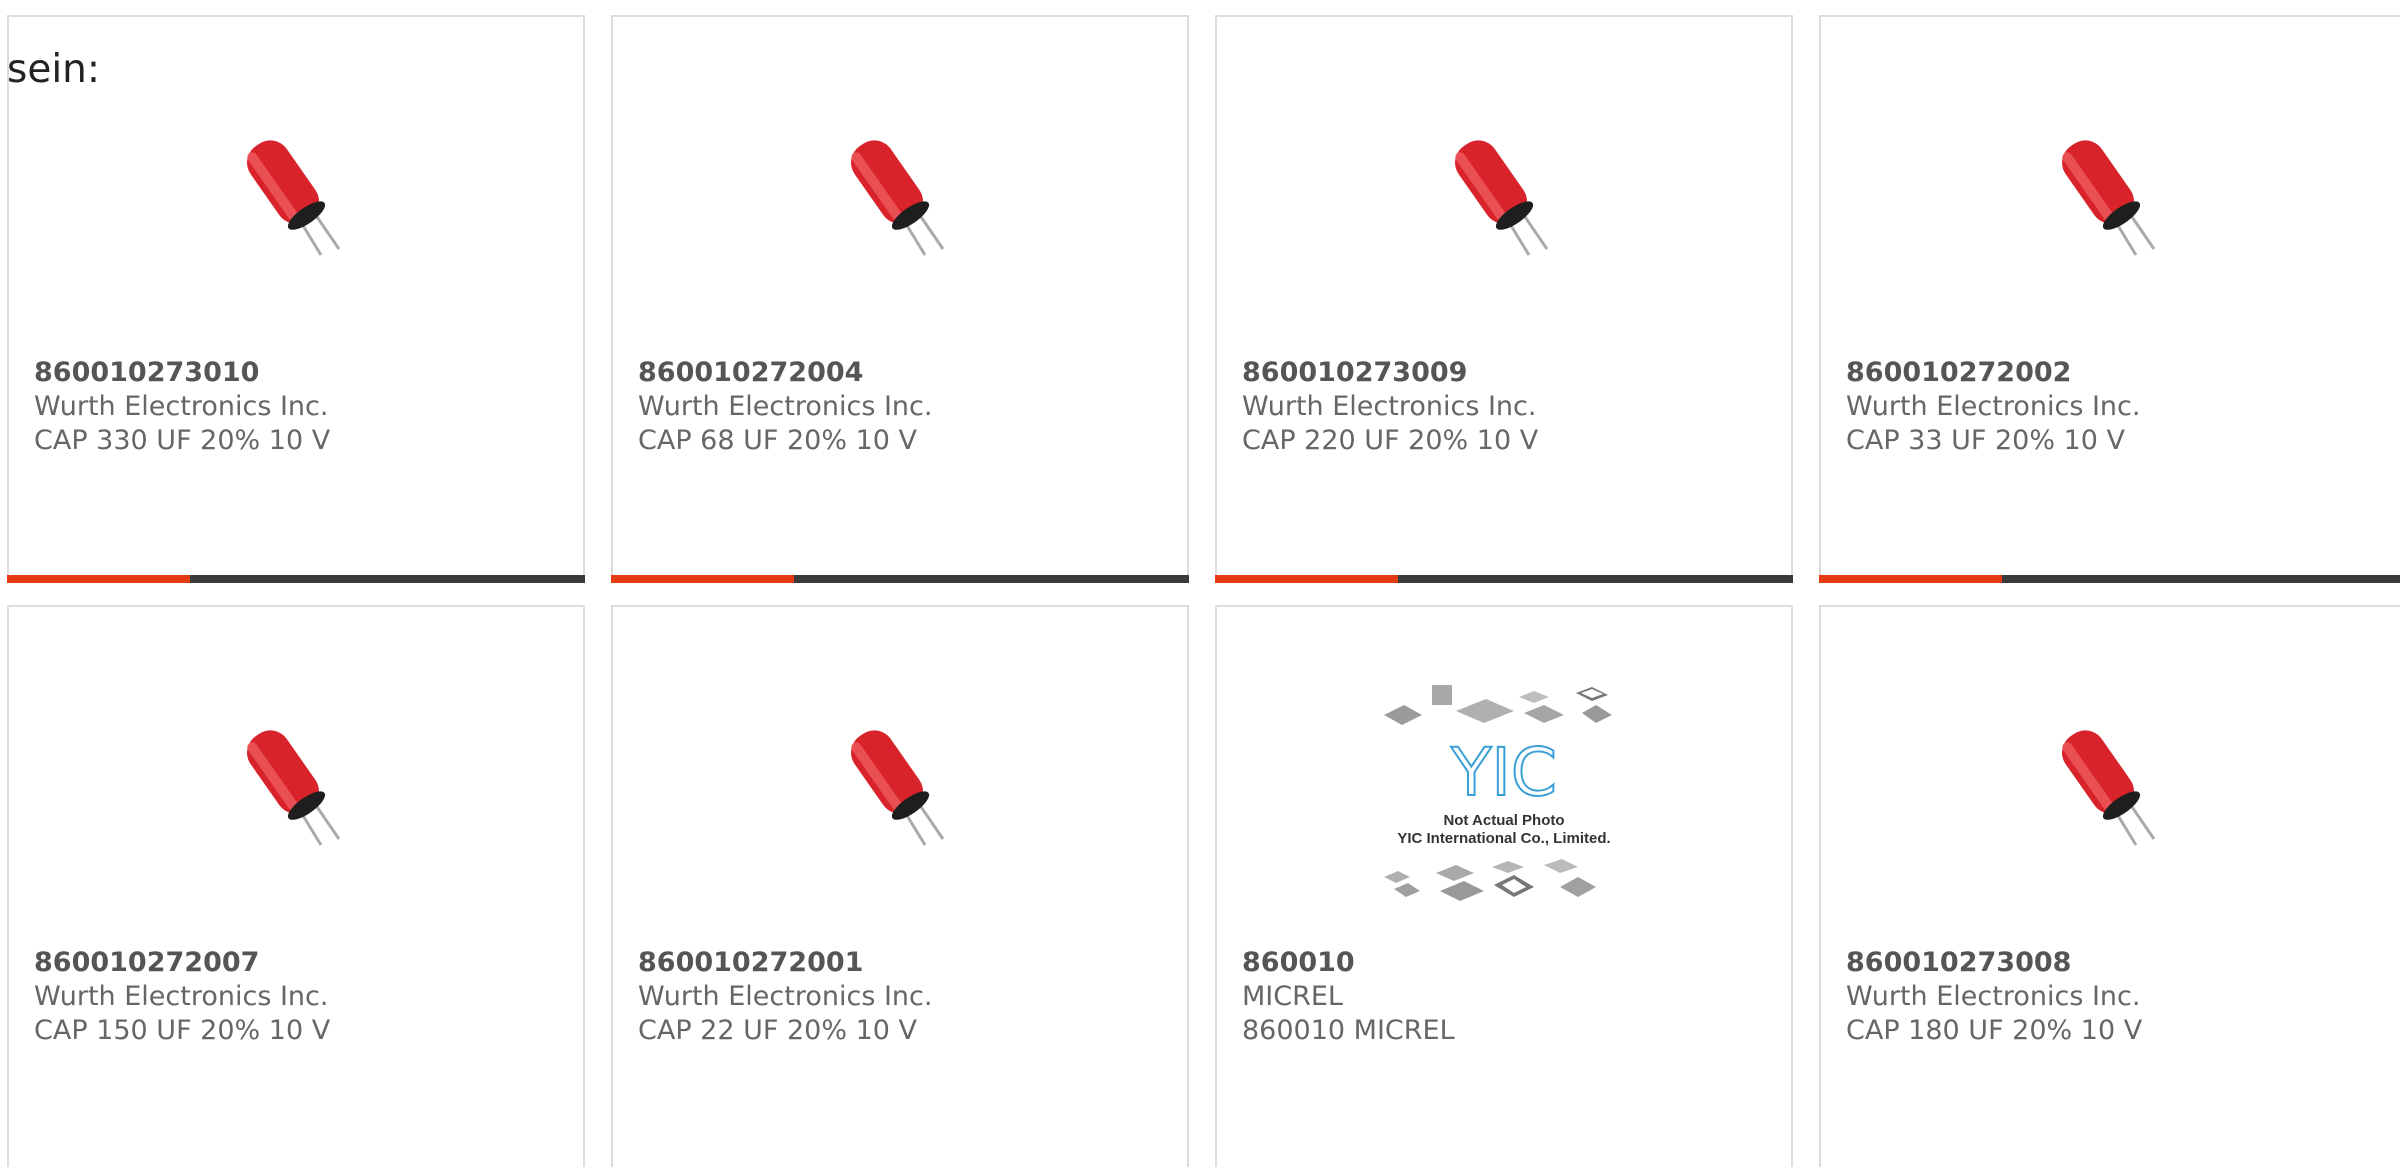 The image size is (2400, 1167). Describe the element at coordinates (1390, 440) in the screenshot. I see `description: CAP 220 UF 20% 10 V` at that location.